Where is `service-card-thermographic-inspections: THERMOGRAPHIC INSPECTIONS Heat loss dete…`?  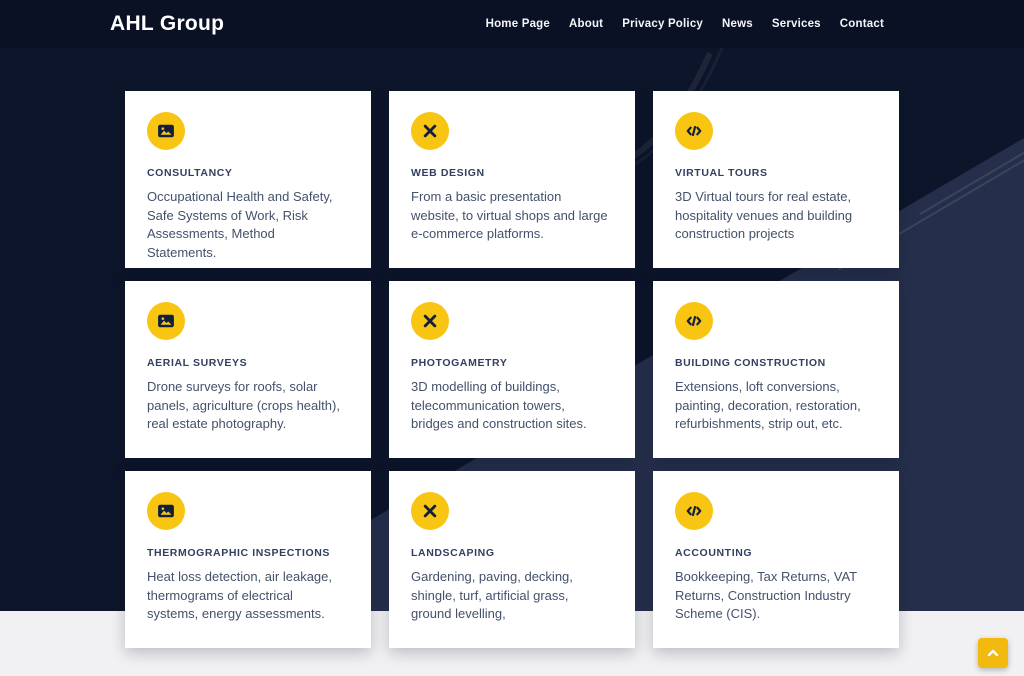
service-card-thermographic-inspections: THERMOGRAPHIC INSPECTIONS Heat loss dete… is located at coordinates (248, 559).